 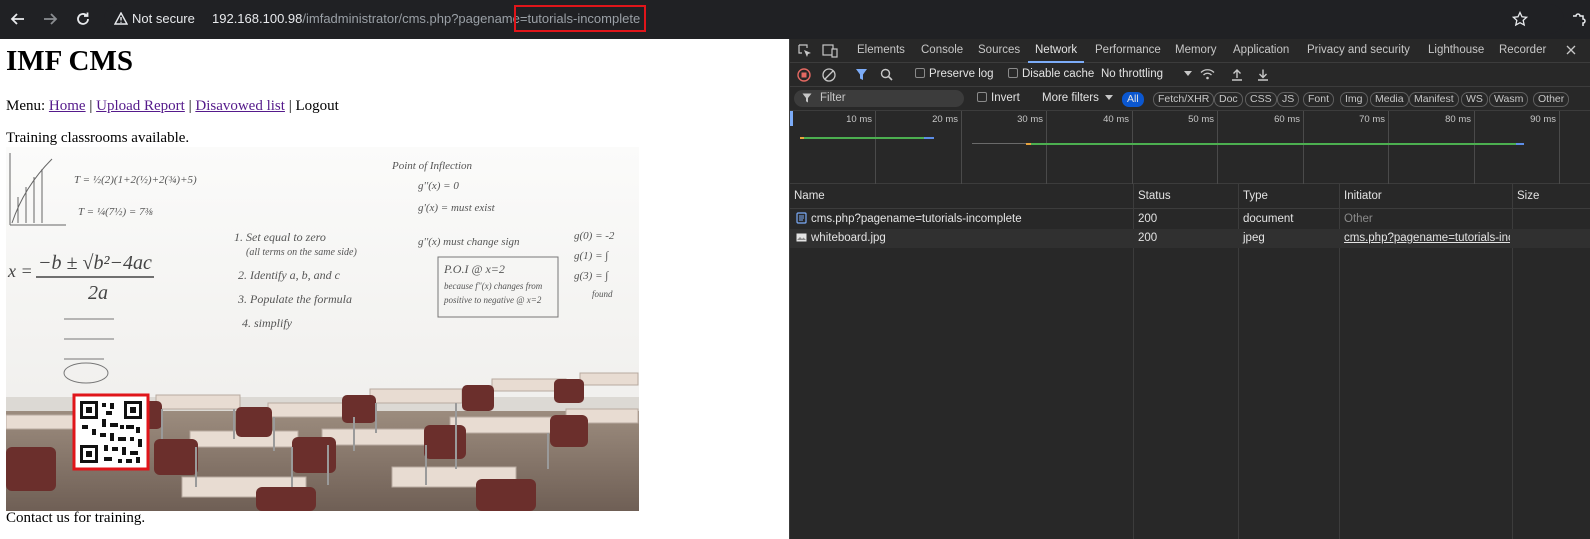 What do you see at coordinates (1474, 99) in the screenshot?
I see `filter-chip-ws: WS` at bounding box center [1474, 99].